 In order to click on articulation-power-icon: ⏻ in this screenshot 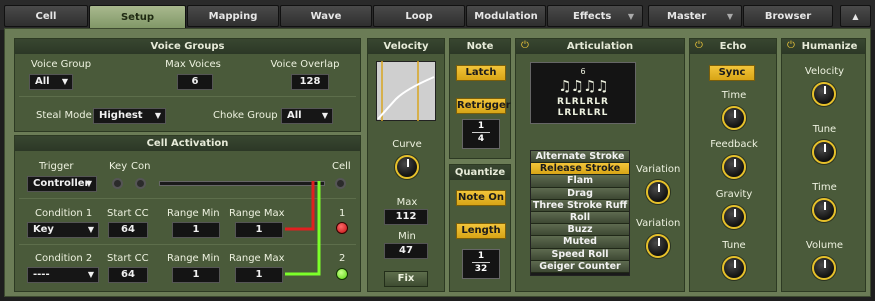, I will do `click(526, 46)`.